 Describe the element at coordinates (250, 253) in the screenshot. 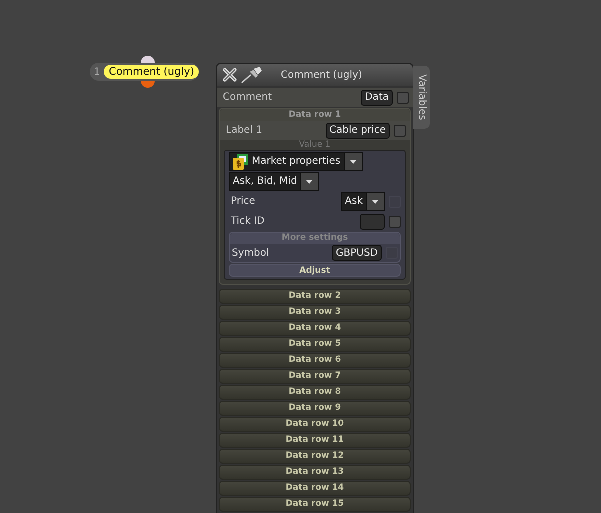

I see `symbol-label: Symbol` at that location.